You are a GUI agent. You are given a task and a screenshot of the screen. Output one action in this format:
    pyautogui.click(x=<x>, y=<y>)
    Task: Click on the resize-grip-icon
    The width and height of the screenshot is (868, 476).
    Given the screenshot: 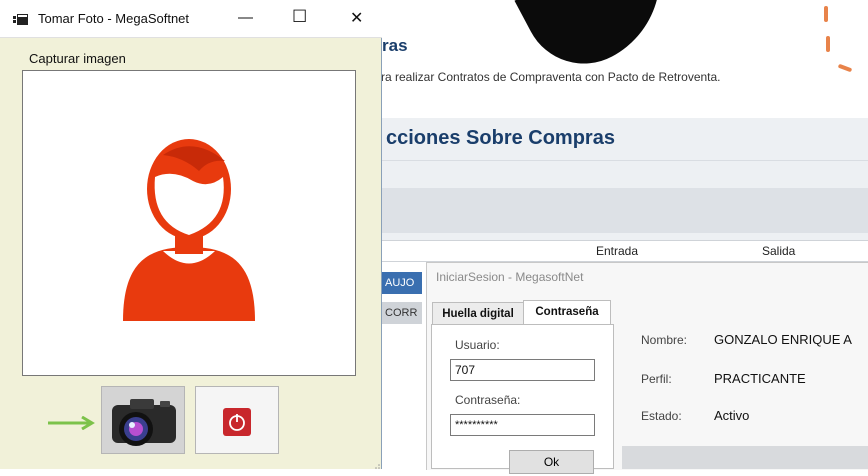 What is the action you would take?
    pyautogui.click(x=376, y=463)
    